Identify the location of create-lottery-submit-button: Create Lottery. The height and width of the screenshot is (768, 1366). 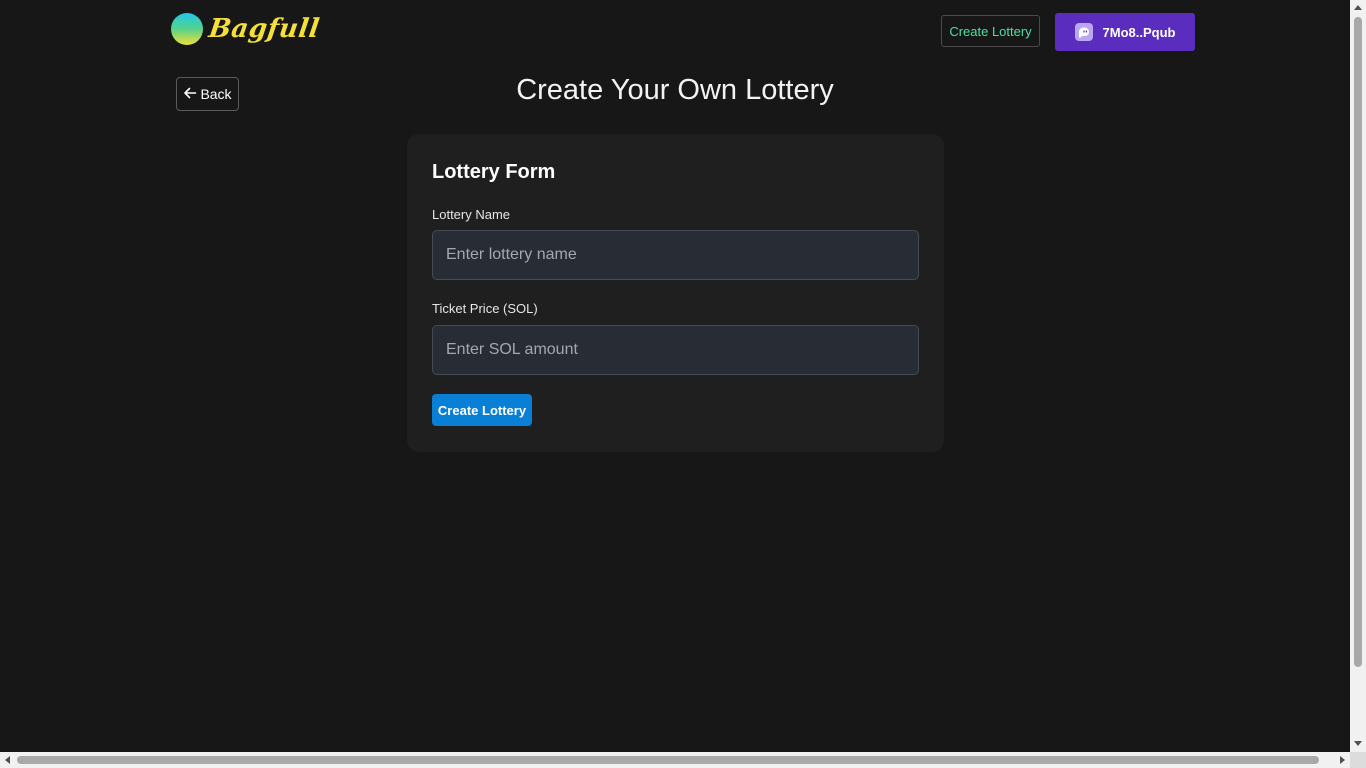
(482, 410).